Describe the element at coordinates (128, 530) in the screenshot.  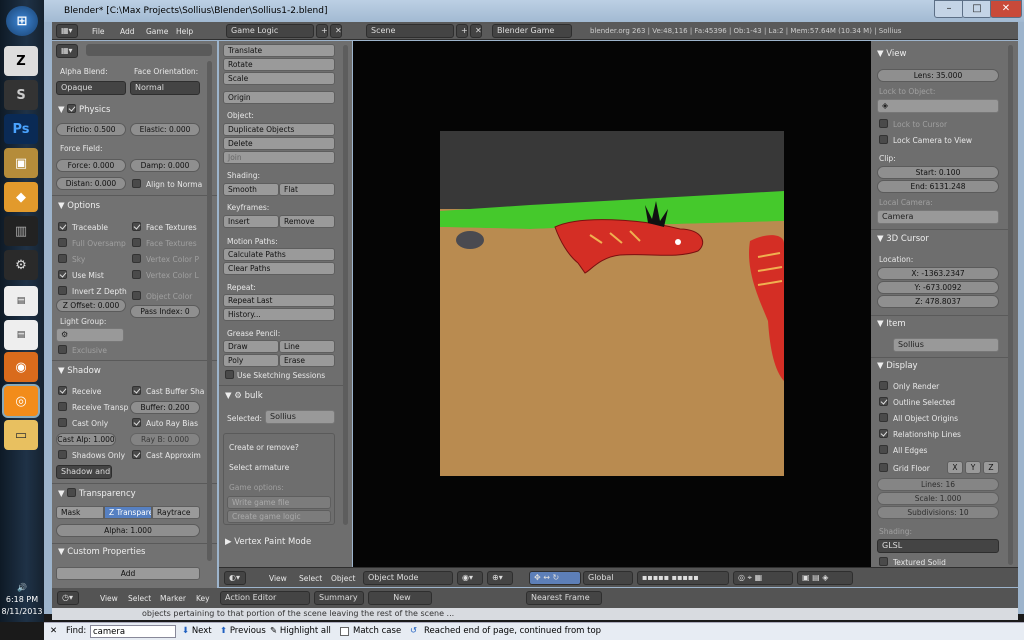
I see `alpha-field: Alpha: 1.000` at that location.